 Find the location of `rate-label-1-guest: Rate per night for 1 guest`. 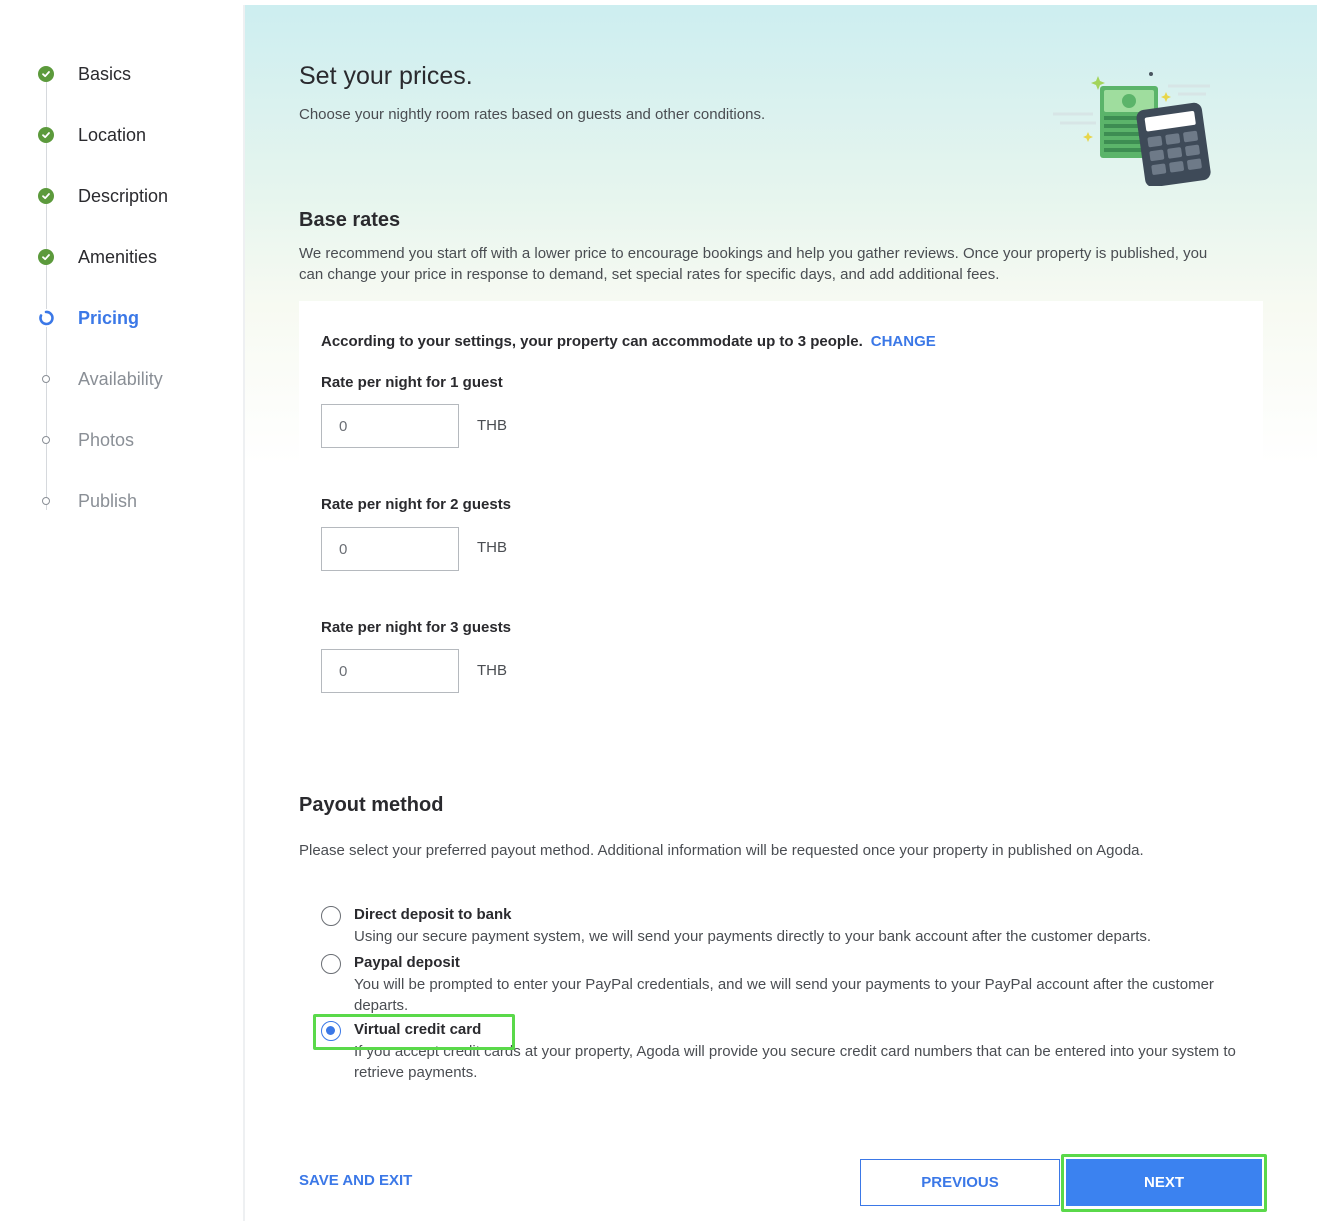

rate-label-1-guest: Rate per night for 1 guest is located at coordinates (412, 382).